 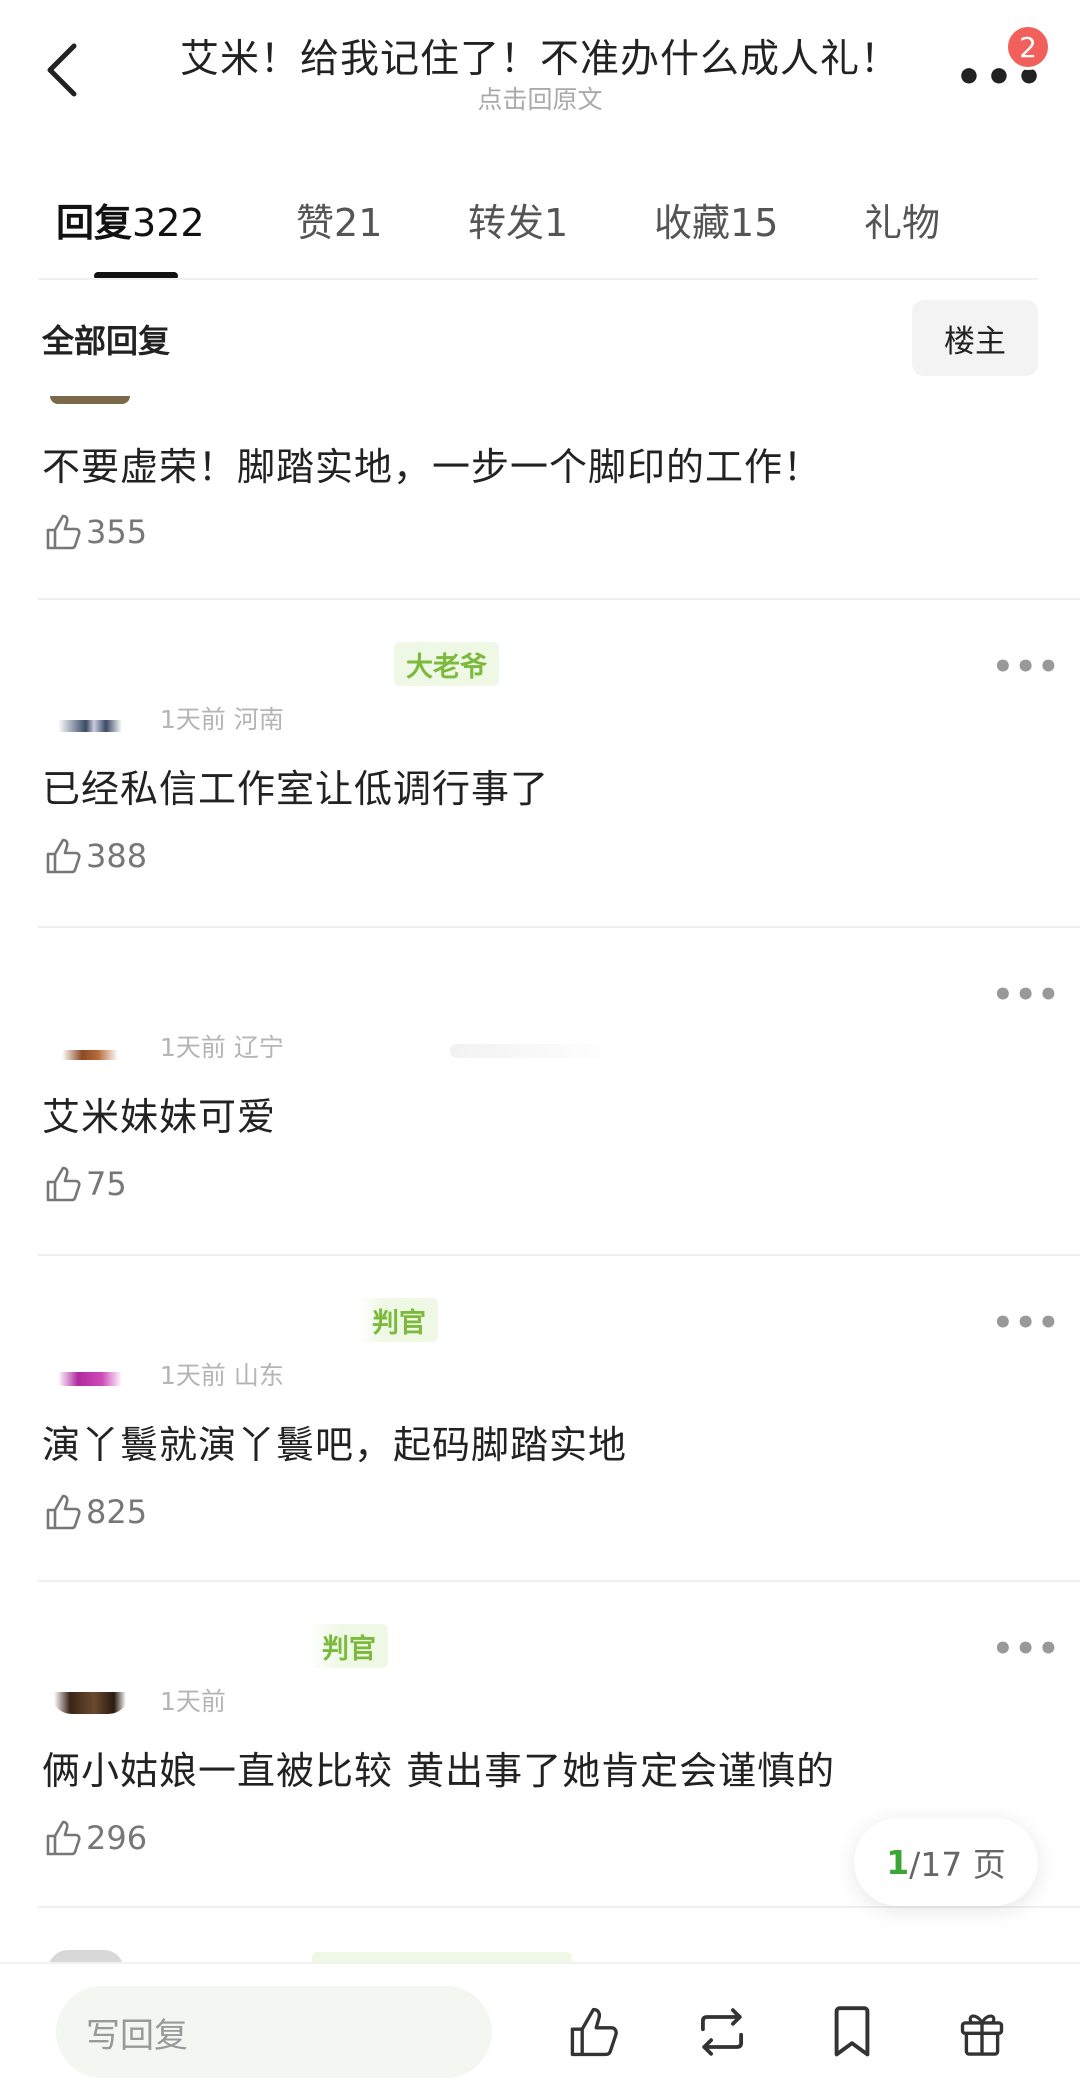 I want to click on header: 艾米！给我记住了！不准办什么成人礼！ 点击回原文 ••• 2, so click(x=540, y=70).